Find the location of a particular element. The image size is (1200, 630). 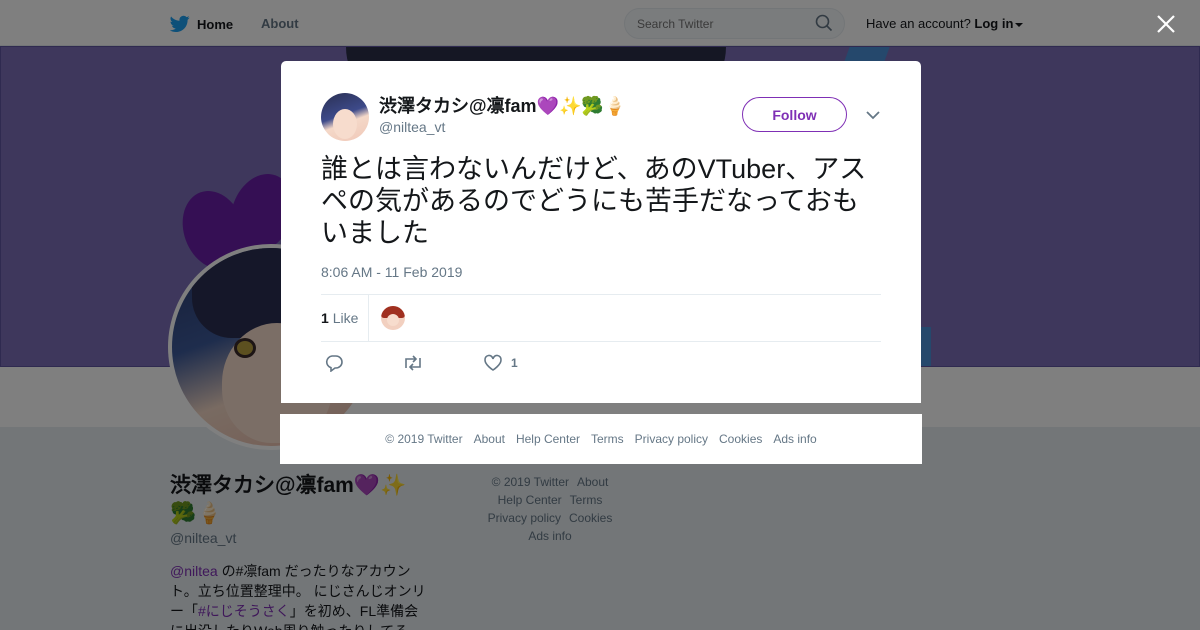

heart-icon is located at coordinates (493, 363).